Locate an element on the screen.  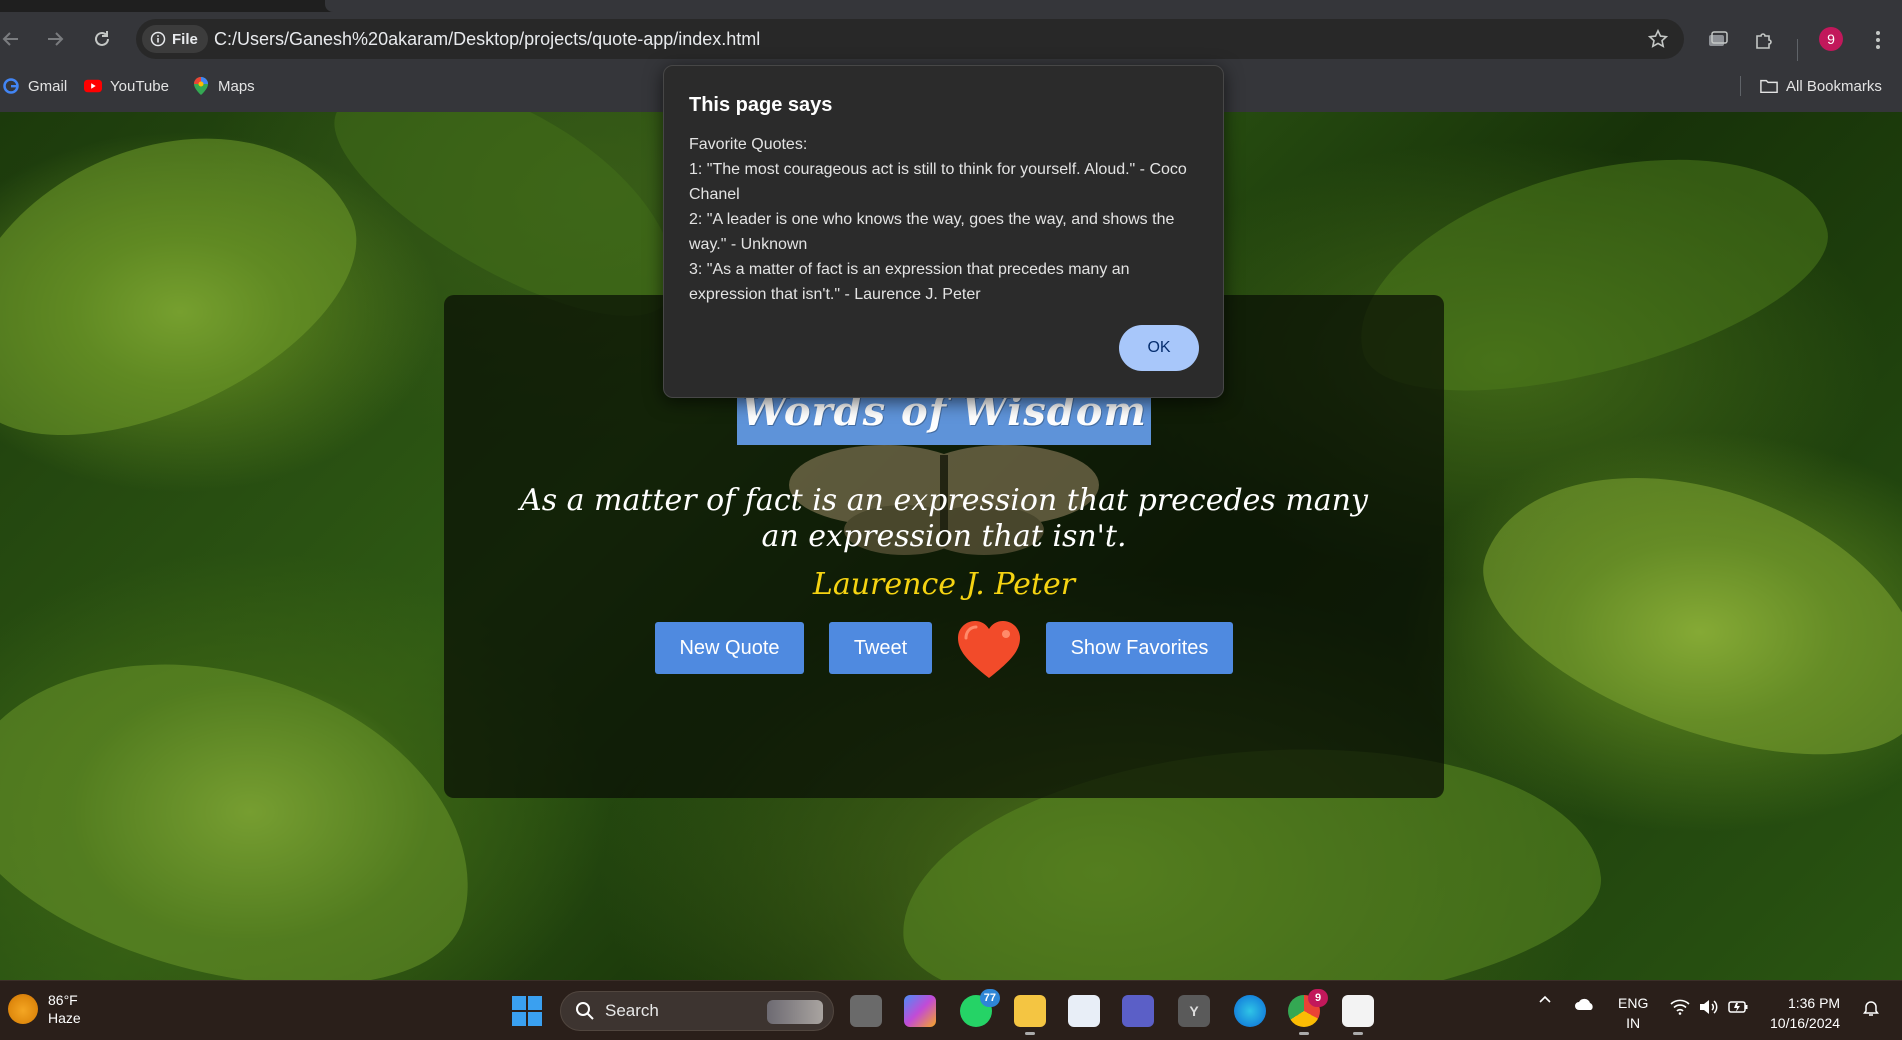
kebab-menu-icon is located at coordinates (1878, 40).